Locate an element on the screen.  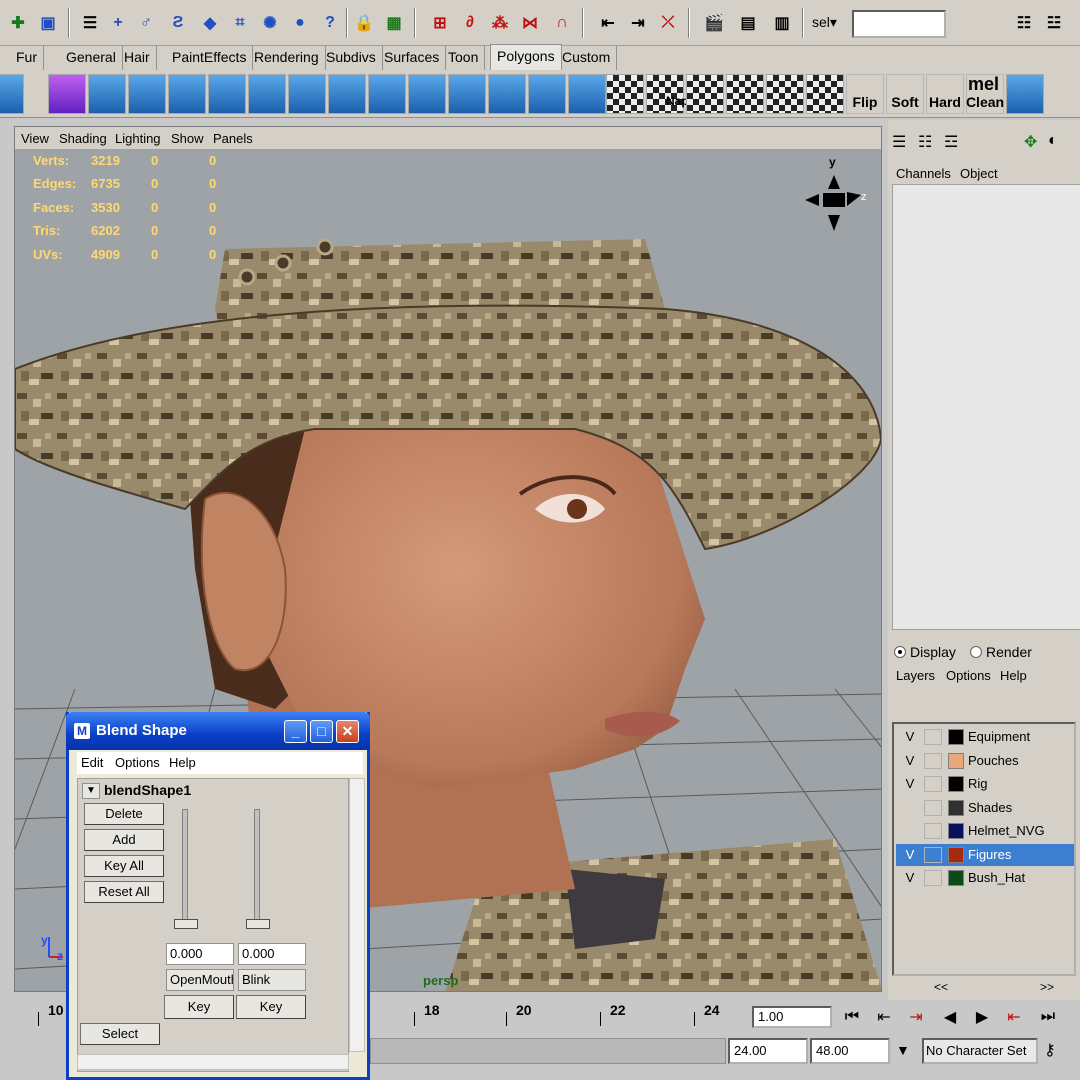
poly-extrude-face-icon is located at coordinates (187, 94).